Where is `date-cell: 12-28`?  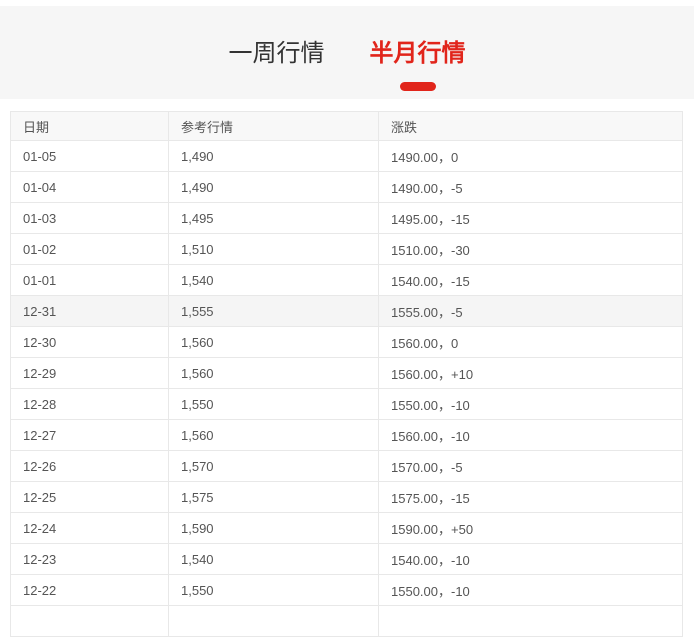 date-cell: 12-28 is located at coordinates (89, 404).